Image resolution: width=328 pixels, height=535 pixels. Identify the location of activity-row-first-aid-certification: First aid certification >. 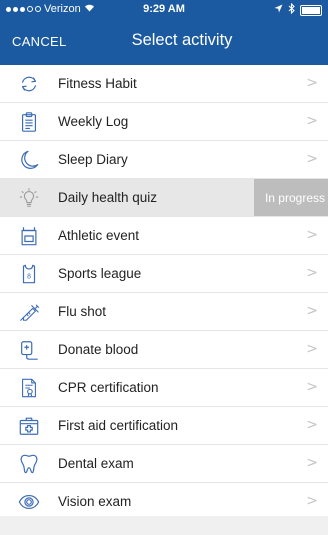
(164, 426).